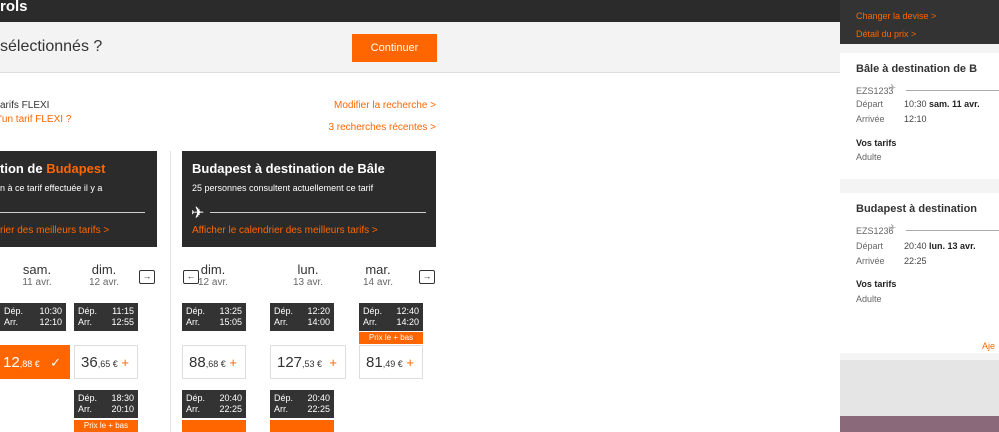 The width and height of the screenshot is (999, 432). I want to click on day-header: sam. 11 avr., so click(37, 275).